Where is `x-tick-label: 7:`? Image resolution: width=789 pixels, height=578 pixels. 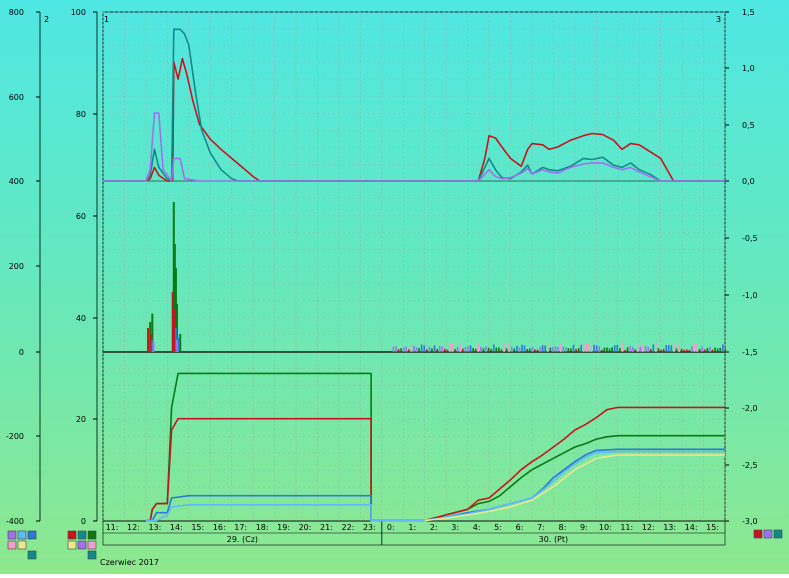 x-tick-label: 7: is located at coordinates (541, 527).